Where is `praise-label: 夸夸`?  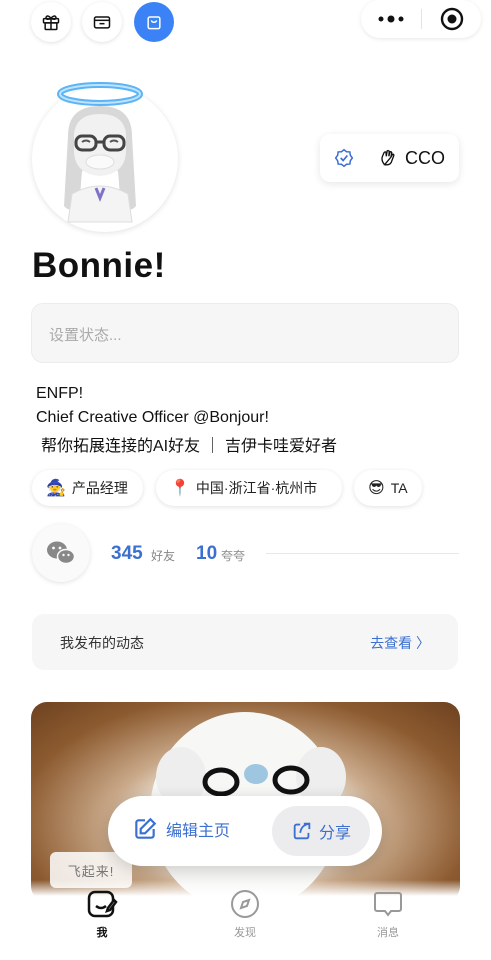 praise-label: 夸夸 is located at coordinates (233, 556).